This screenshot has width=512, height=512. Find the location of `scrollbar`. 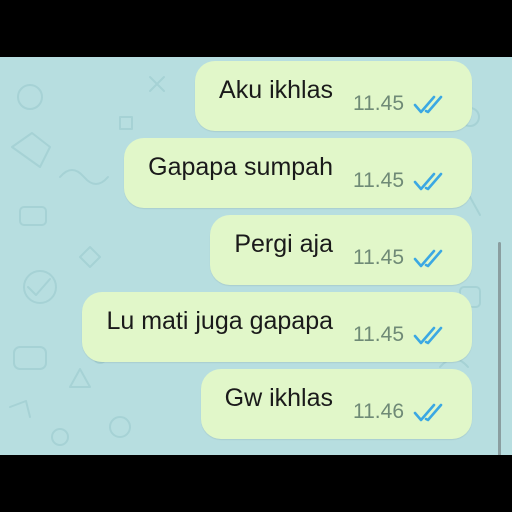

scrollbar is located at coordinates (499, 348).